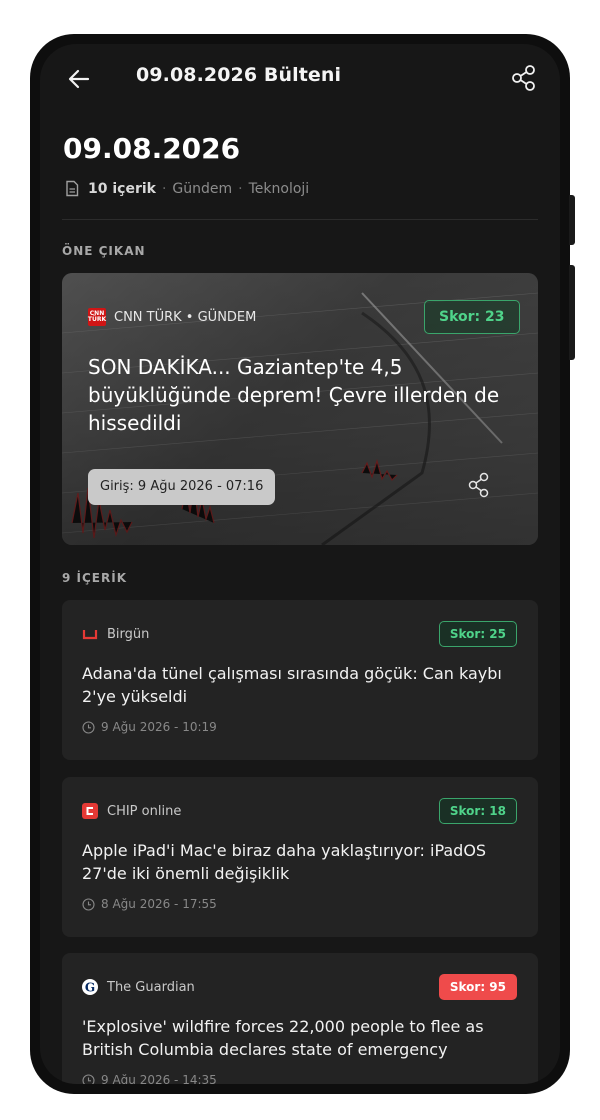 The width and height of the screenshot is (600, 1120). I want to click on arrow-left-icon, so click(79, 79).